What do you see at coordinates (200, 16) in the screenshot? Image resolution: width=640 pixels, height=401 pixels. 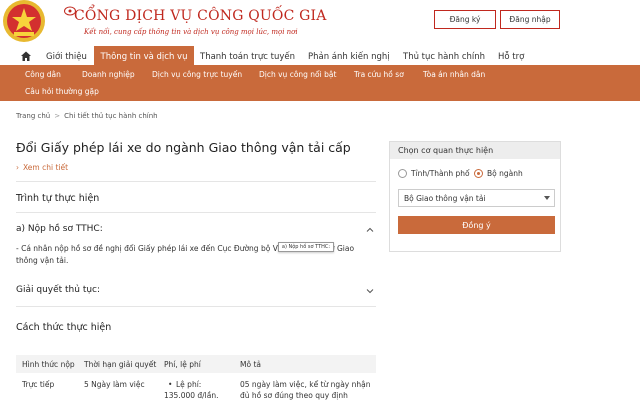 I see `site-title: CỔNG DỊCH VỤ CÔNG QUỐC GIA` at bounding box center [200, 16].